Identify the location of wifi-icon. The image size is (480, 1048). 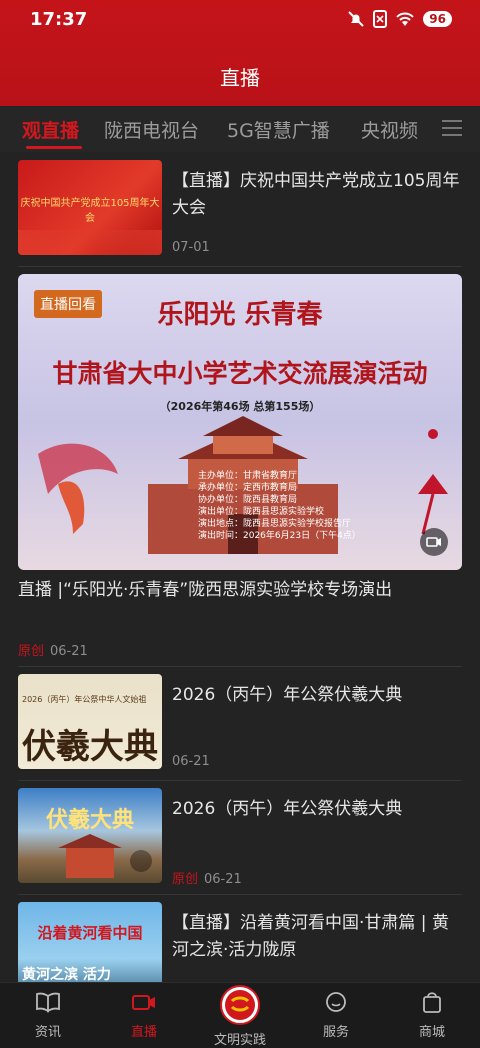
(405, 19).